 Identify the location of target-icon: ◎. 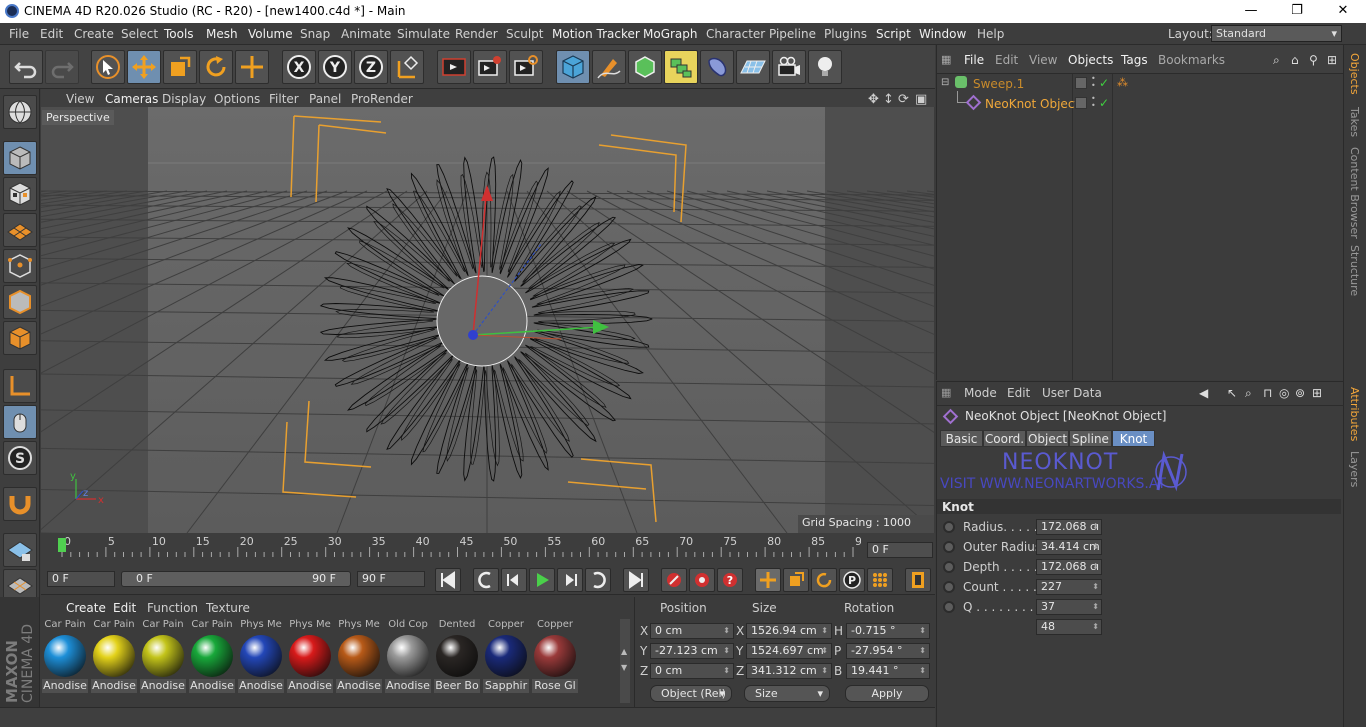
(1284, 393).